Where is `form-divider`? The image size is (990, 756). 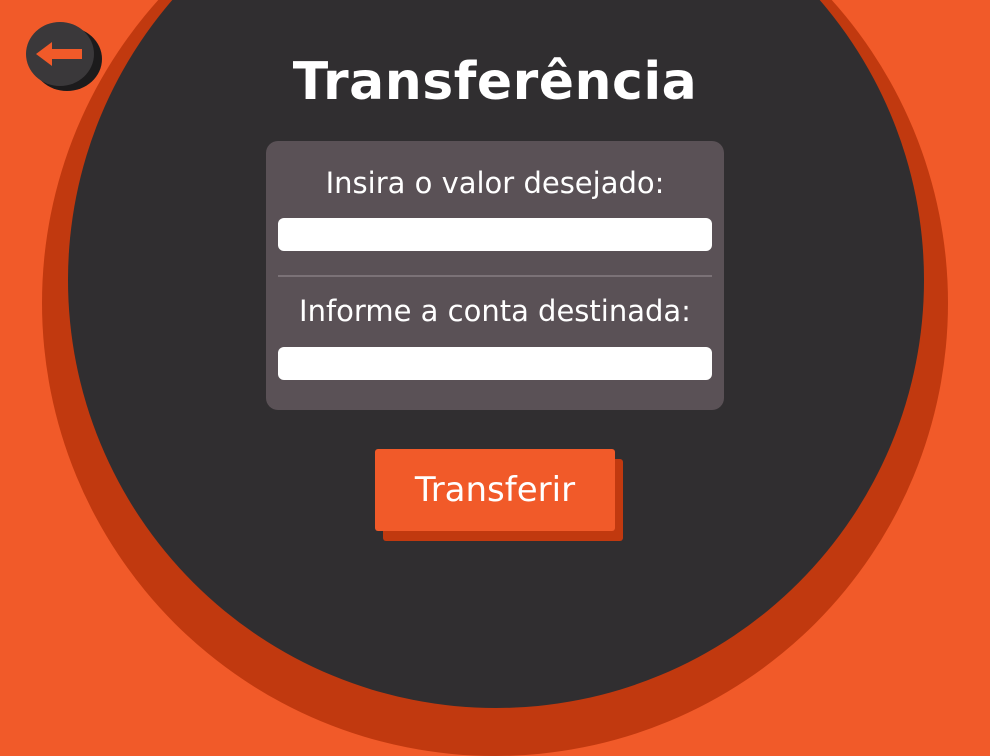 form-divider is located at coordinates (495, 276).